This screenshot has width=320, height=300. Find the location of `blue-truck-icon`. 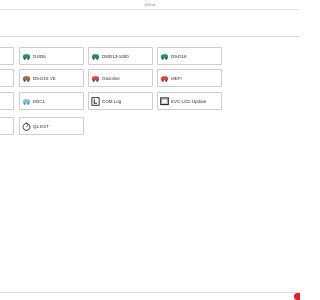

blue-truck-icon is located at coordinates (26, 102).